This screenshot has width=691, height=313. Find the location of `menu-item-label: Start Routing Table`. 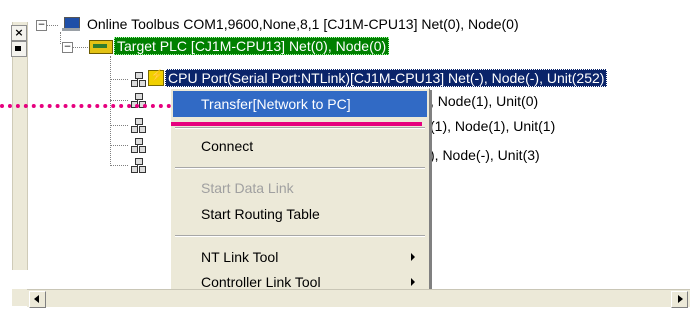

menu-item-label: Start Routing Table is located at coordinates (260, 214).